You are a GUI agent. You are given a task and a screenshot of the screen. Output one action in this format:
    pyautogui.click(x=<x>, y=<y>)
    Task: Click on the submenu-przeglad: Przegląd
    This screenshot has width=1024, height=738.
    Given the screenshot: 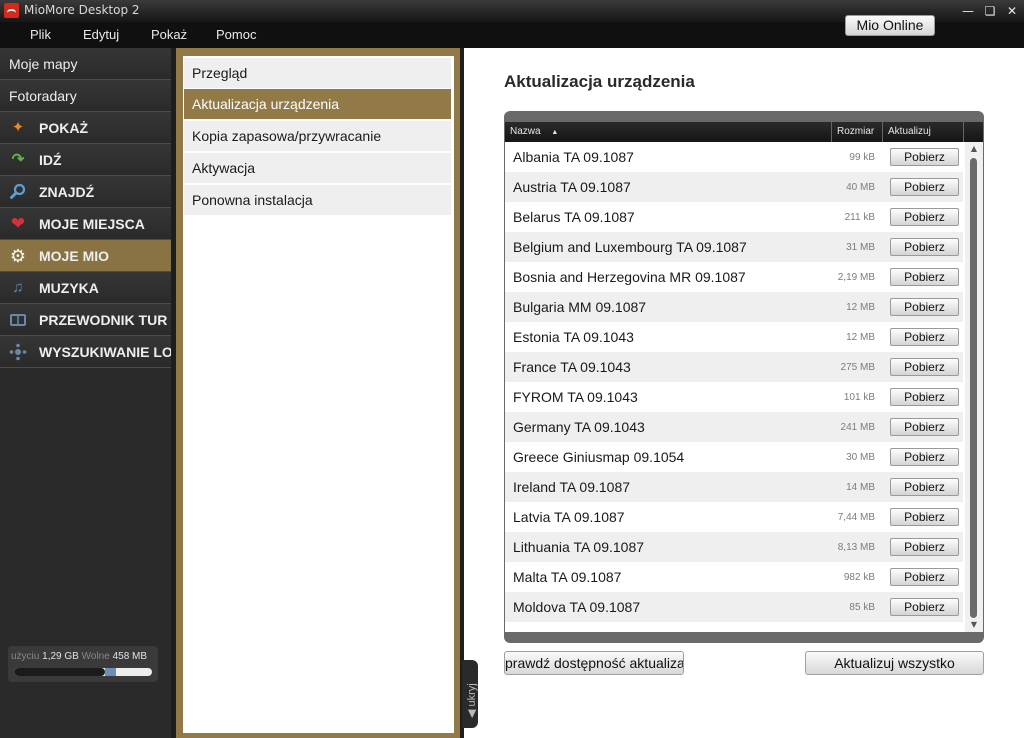 What is the action you would take?
    pyautogui.click(x=317, y=73)
    